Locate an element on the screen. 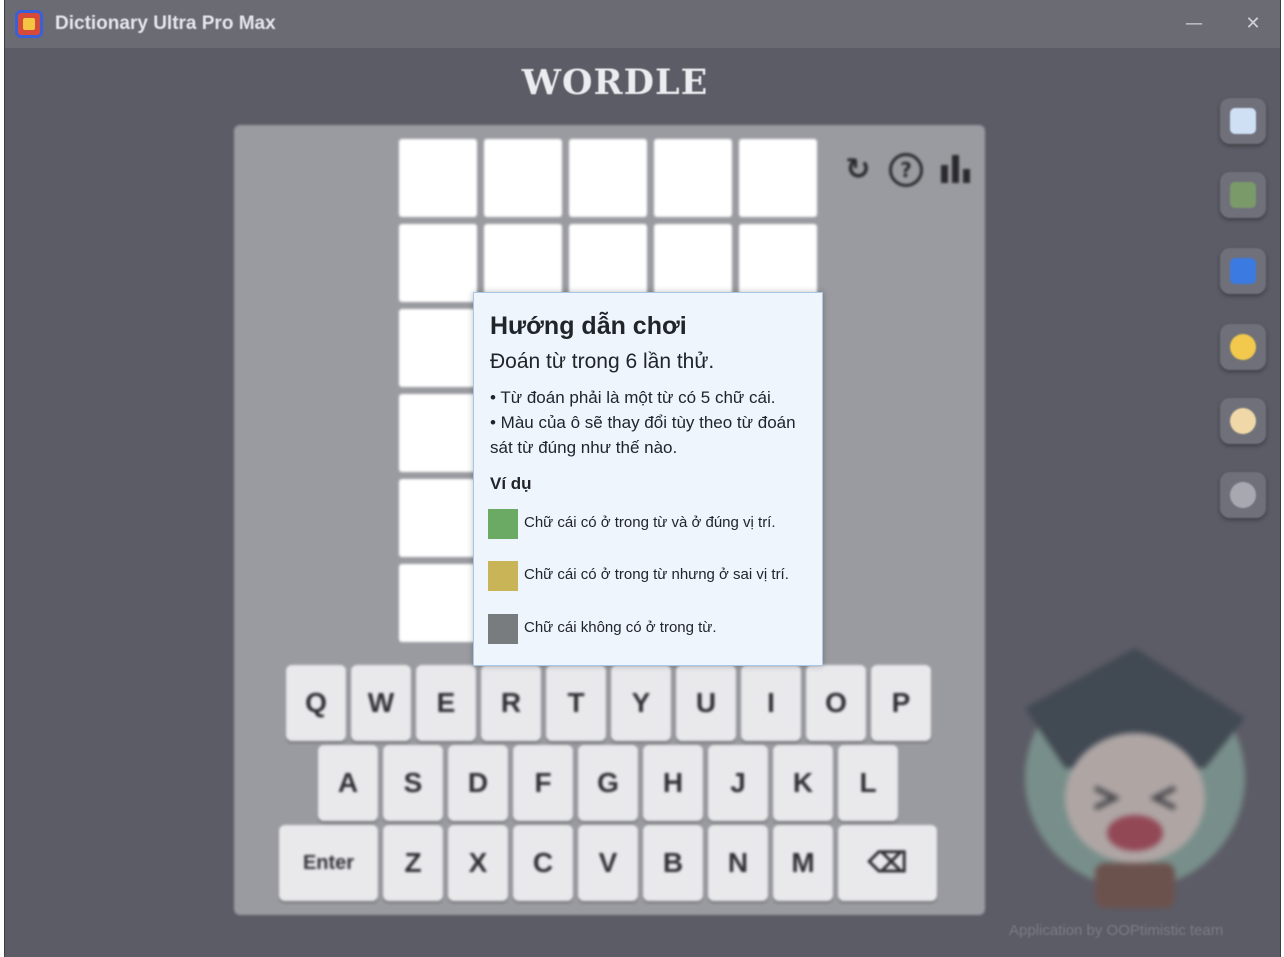  sidebar-button-translate is located at coordinates (1243, 271).